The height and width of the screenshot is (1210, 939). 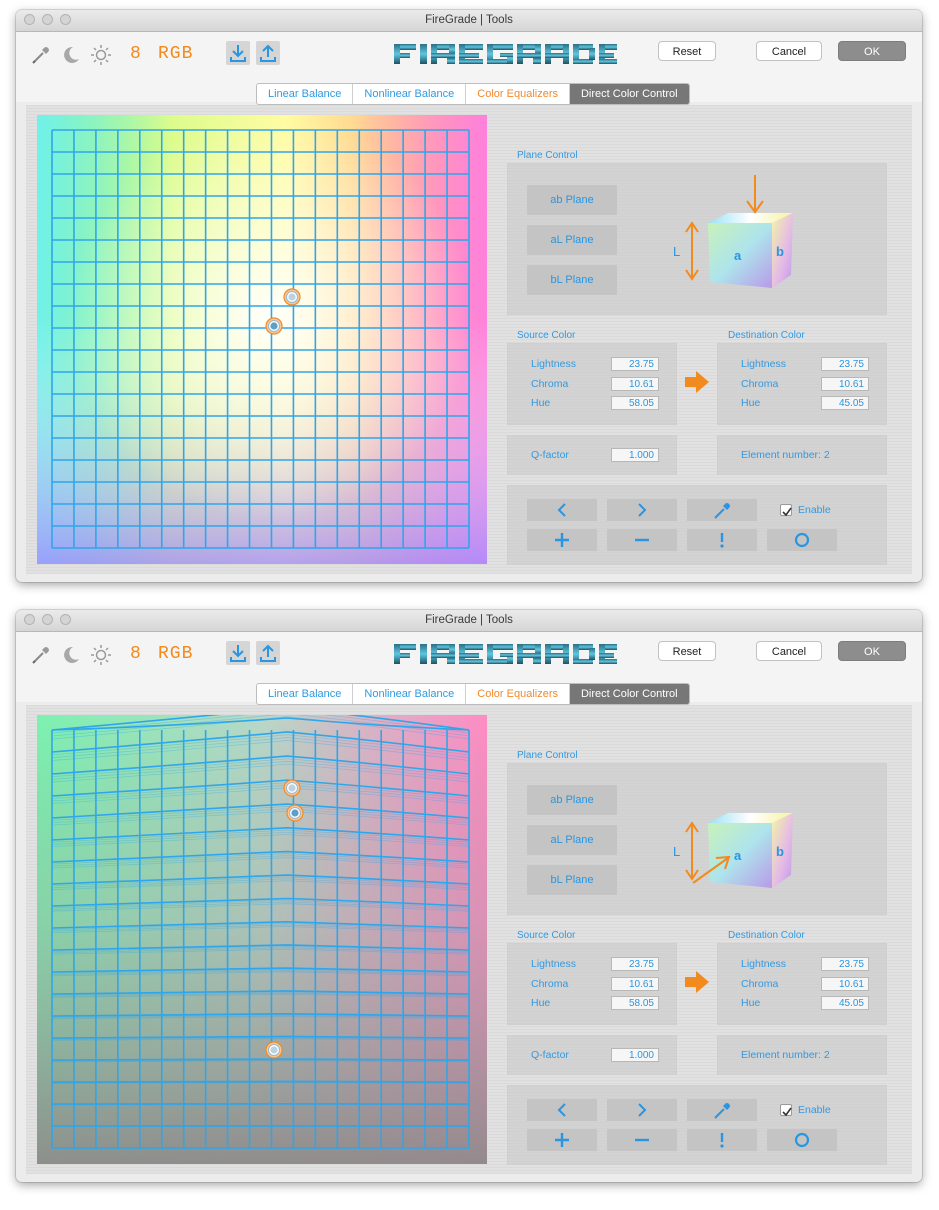 What do you see at coordinates (592, 384) in the screenshot?
I see `source-color-panel: Lightness 23.75 Chroma 10.61 Hue 58.05` at bounding box center [592, 384].